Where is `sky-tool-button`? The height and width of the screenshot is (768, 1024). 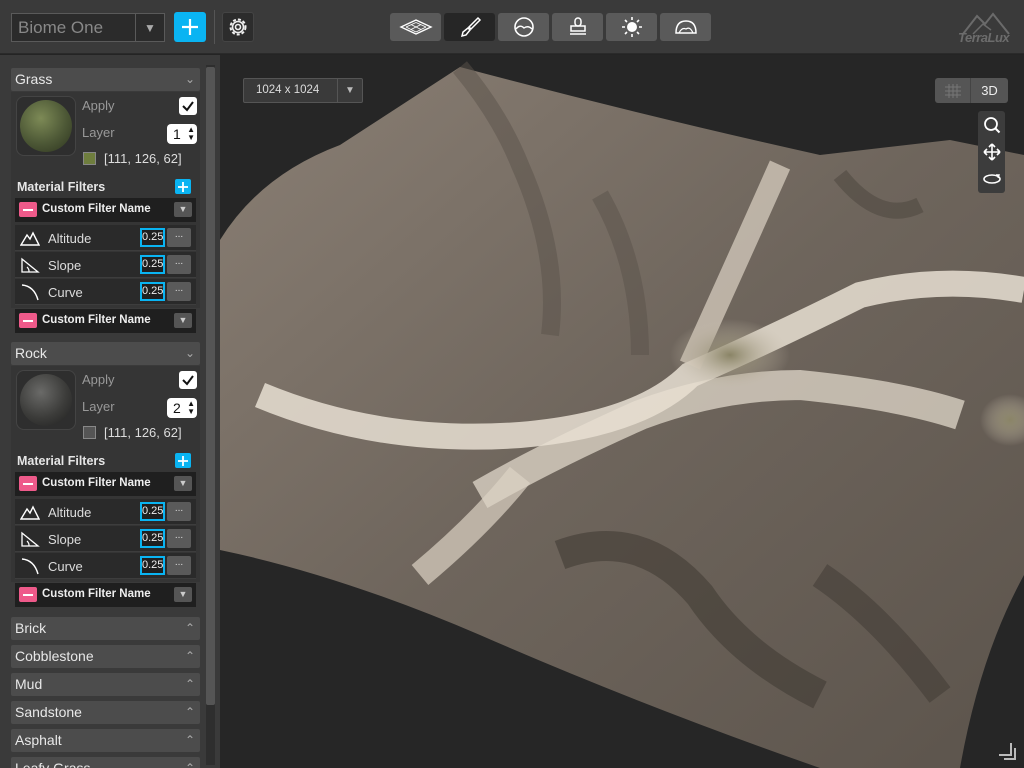 sky-tool-button is located at coordinates (685, 27).